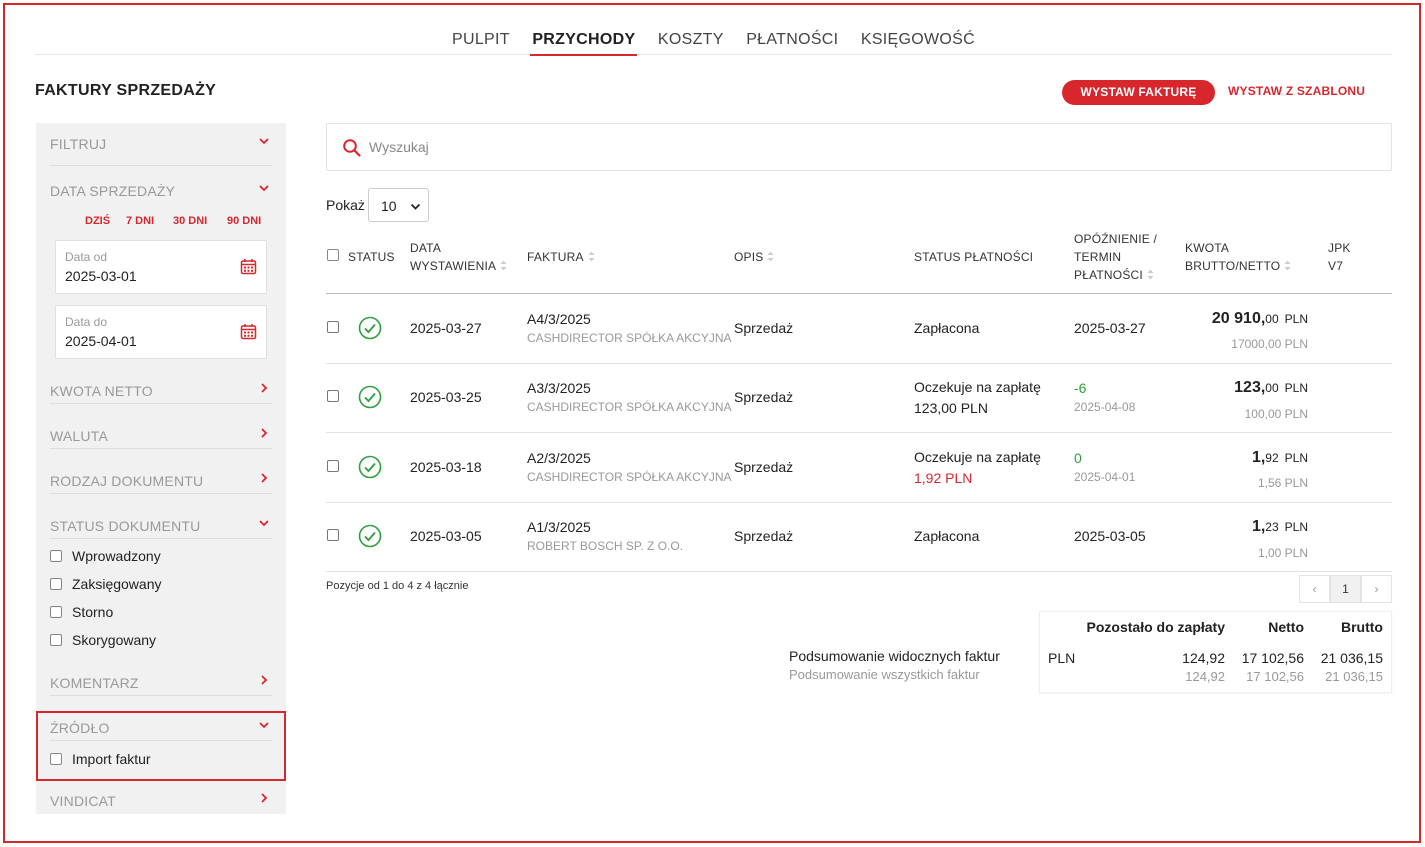 Image resolution: width=1425 pixels, height=847 pixels. I want to click on next-page-button: ›, so click(1376, 589).